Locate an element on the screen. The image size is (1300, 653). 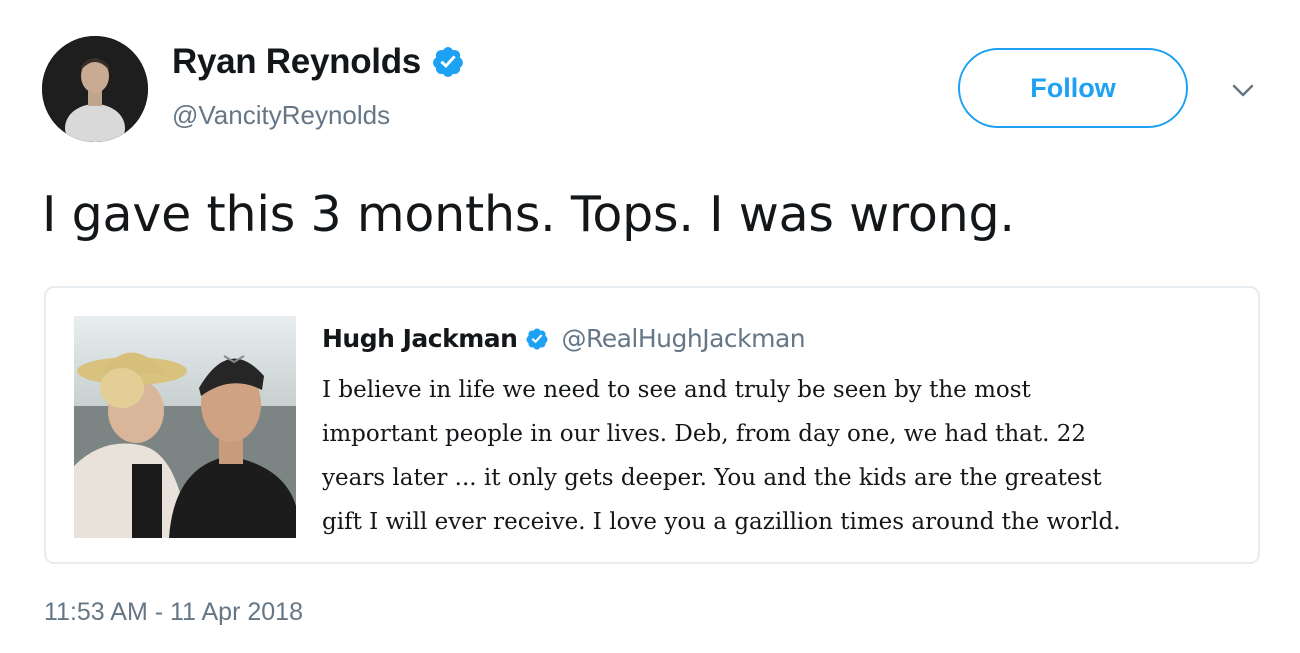
quoted-display-name: Hugh Jackman is located at coordinates (420, 338).